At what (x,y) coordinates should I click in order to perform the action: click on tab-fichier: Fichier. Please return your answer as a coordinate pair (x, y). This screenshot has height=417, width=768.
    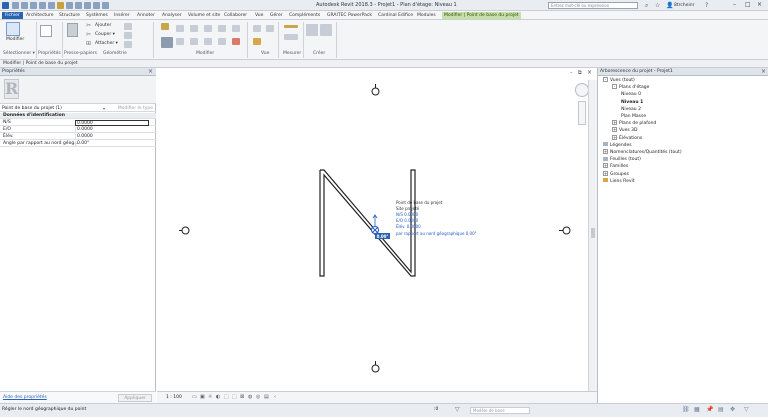
    Looking at the image, I should click on (12, 15).